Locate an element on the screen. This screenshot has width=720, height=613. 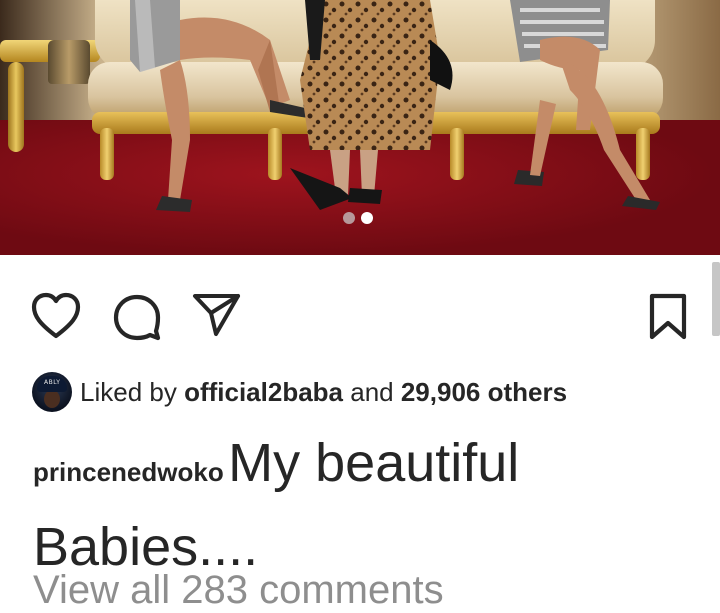
view-all-comments-link: View all 283 comments is located at coordinates (238, 590).